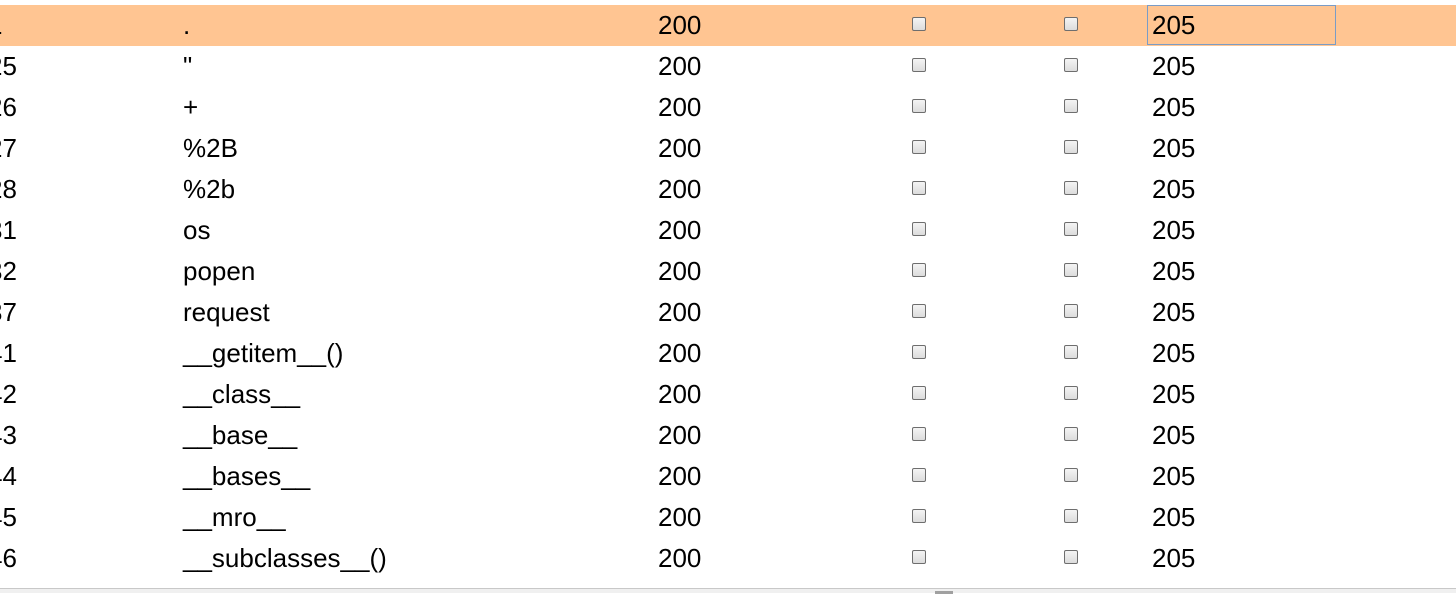 This screenshot has width=1456, height=594. Describe the element at coordinates (728, 107) in the screenshot. I see `table-row: 26 + 200 205` at that location.